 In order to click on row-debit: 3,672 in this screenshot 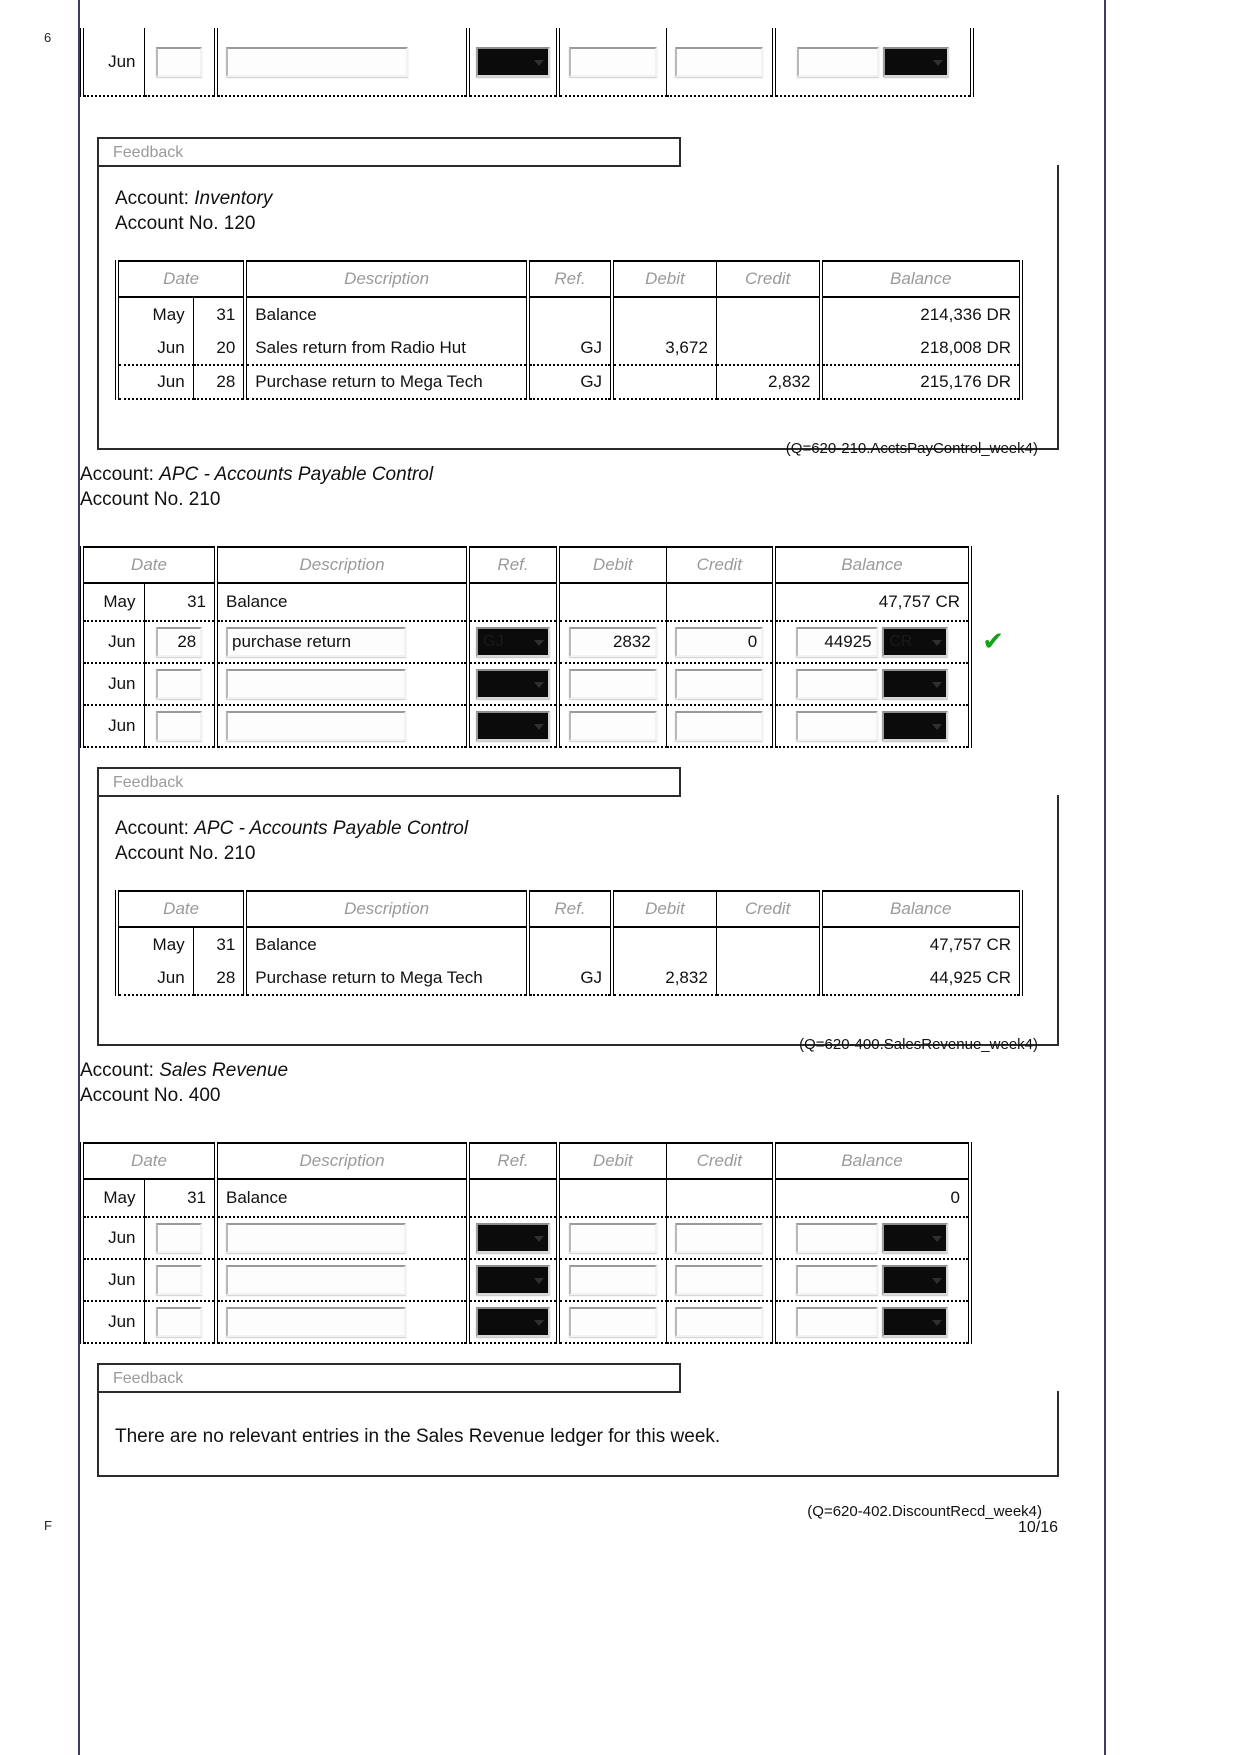, I will do `click(663, 349)`.